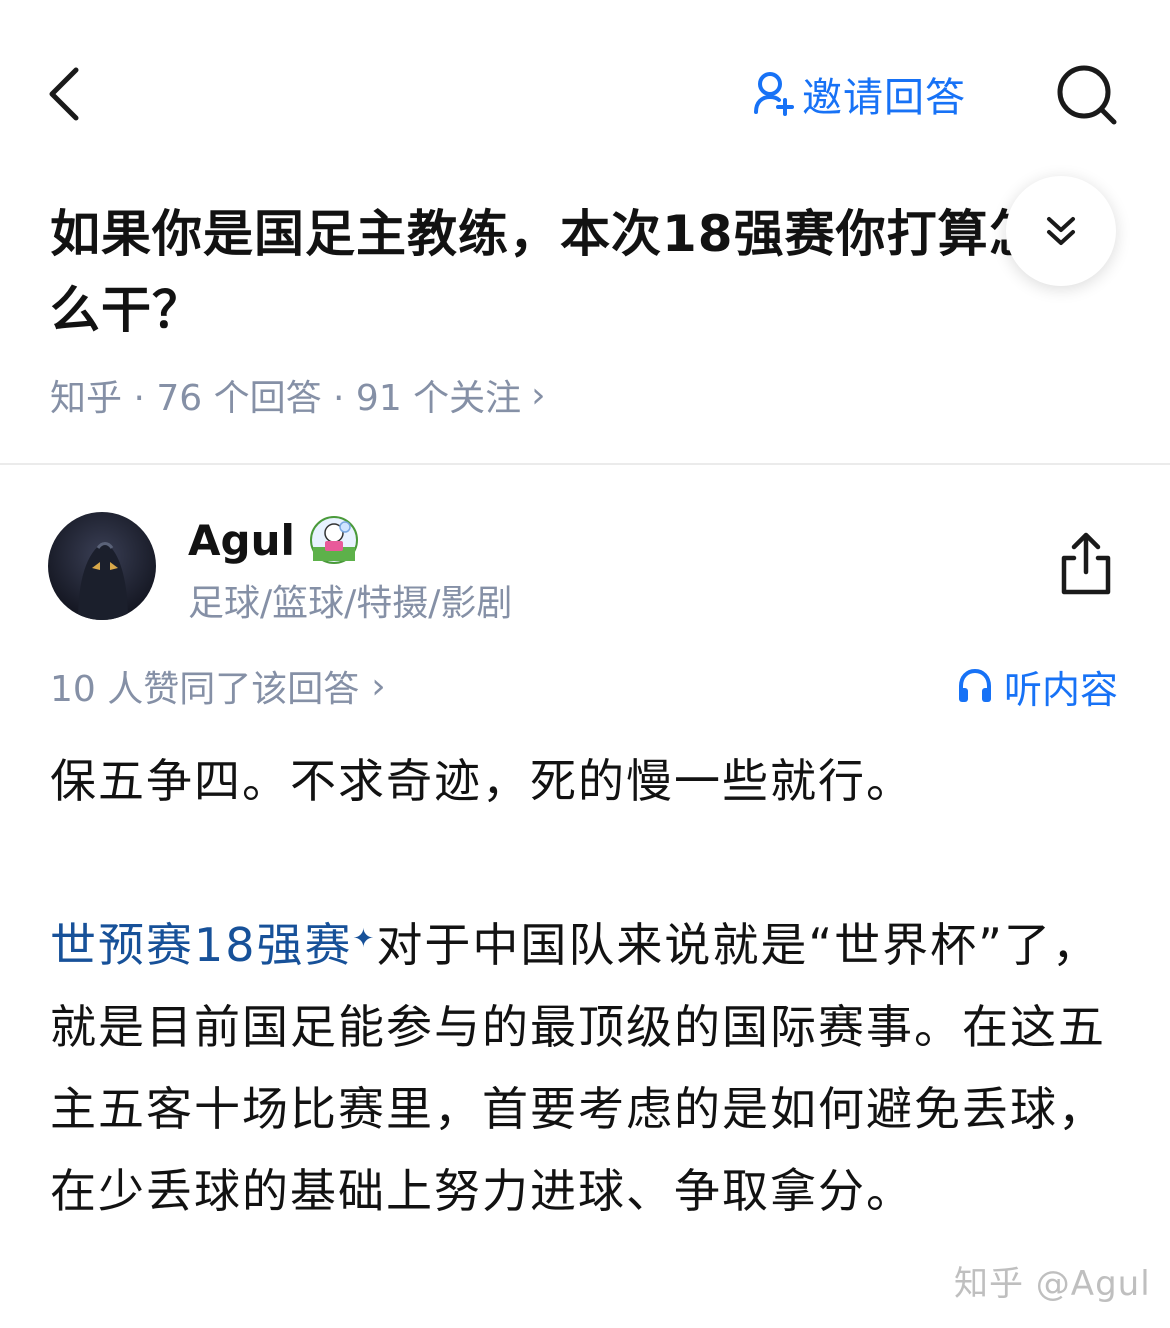 The image size is (1170, 1328). I want to click on search-icon, so click(1087, 95).